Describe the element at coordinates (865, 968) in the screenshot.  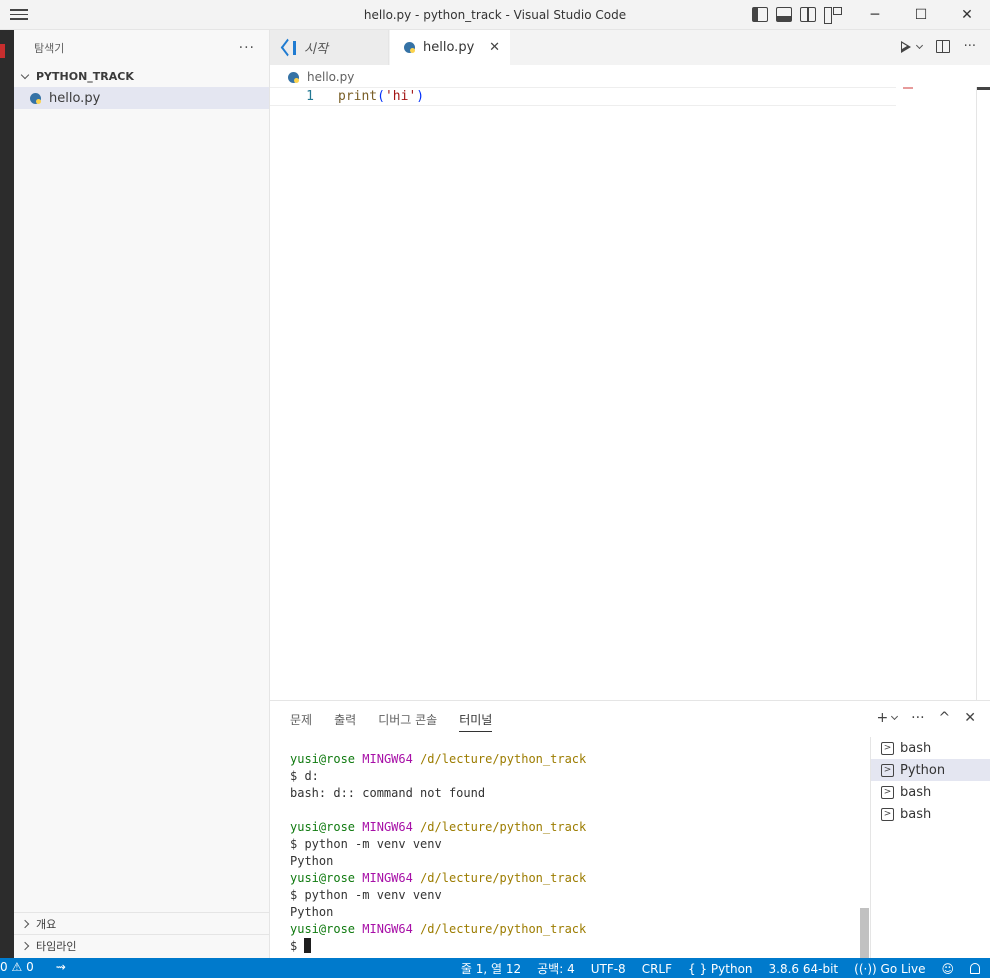
I see `broadcast-icon: ((·))` at that location.